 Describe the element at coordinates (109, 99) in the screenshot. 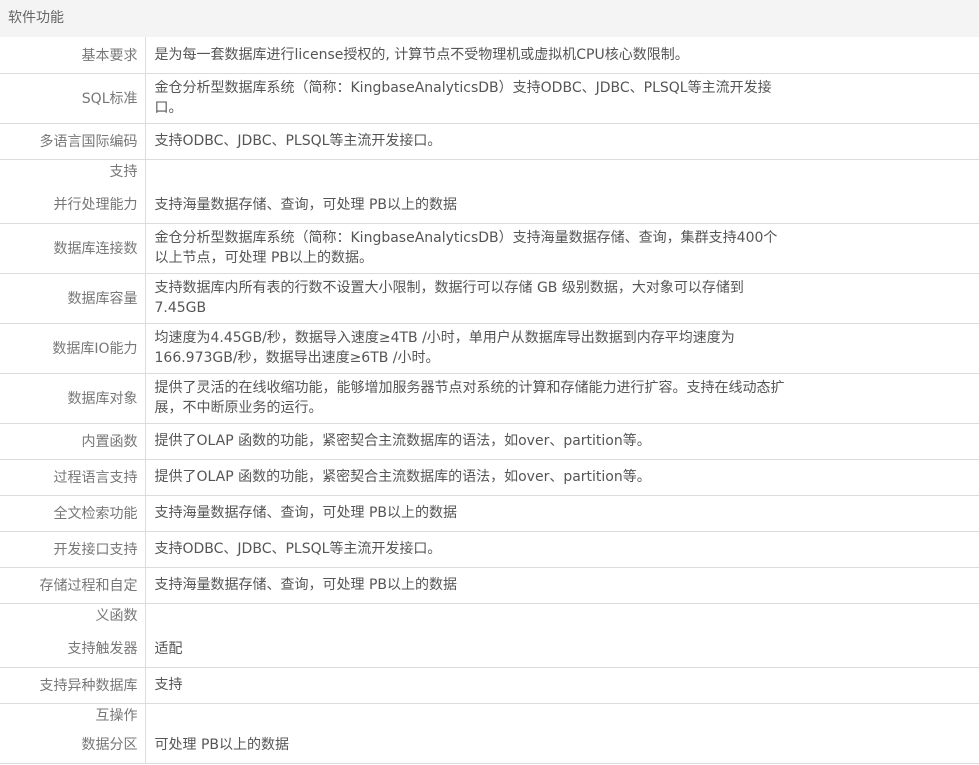

I see `row-label: SQL标准` at that location.